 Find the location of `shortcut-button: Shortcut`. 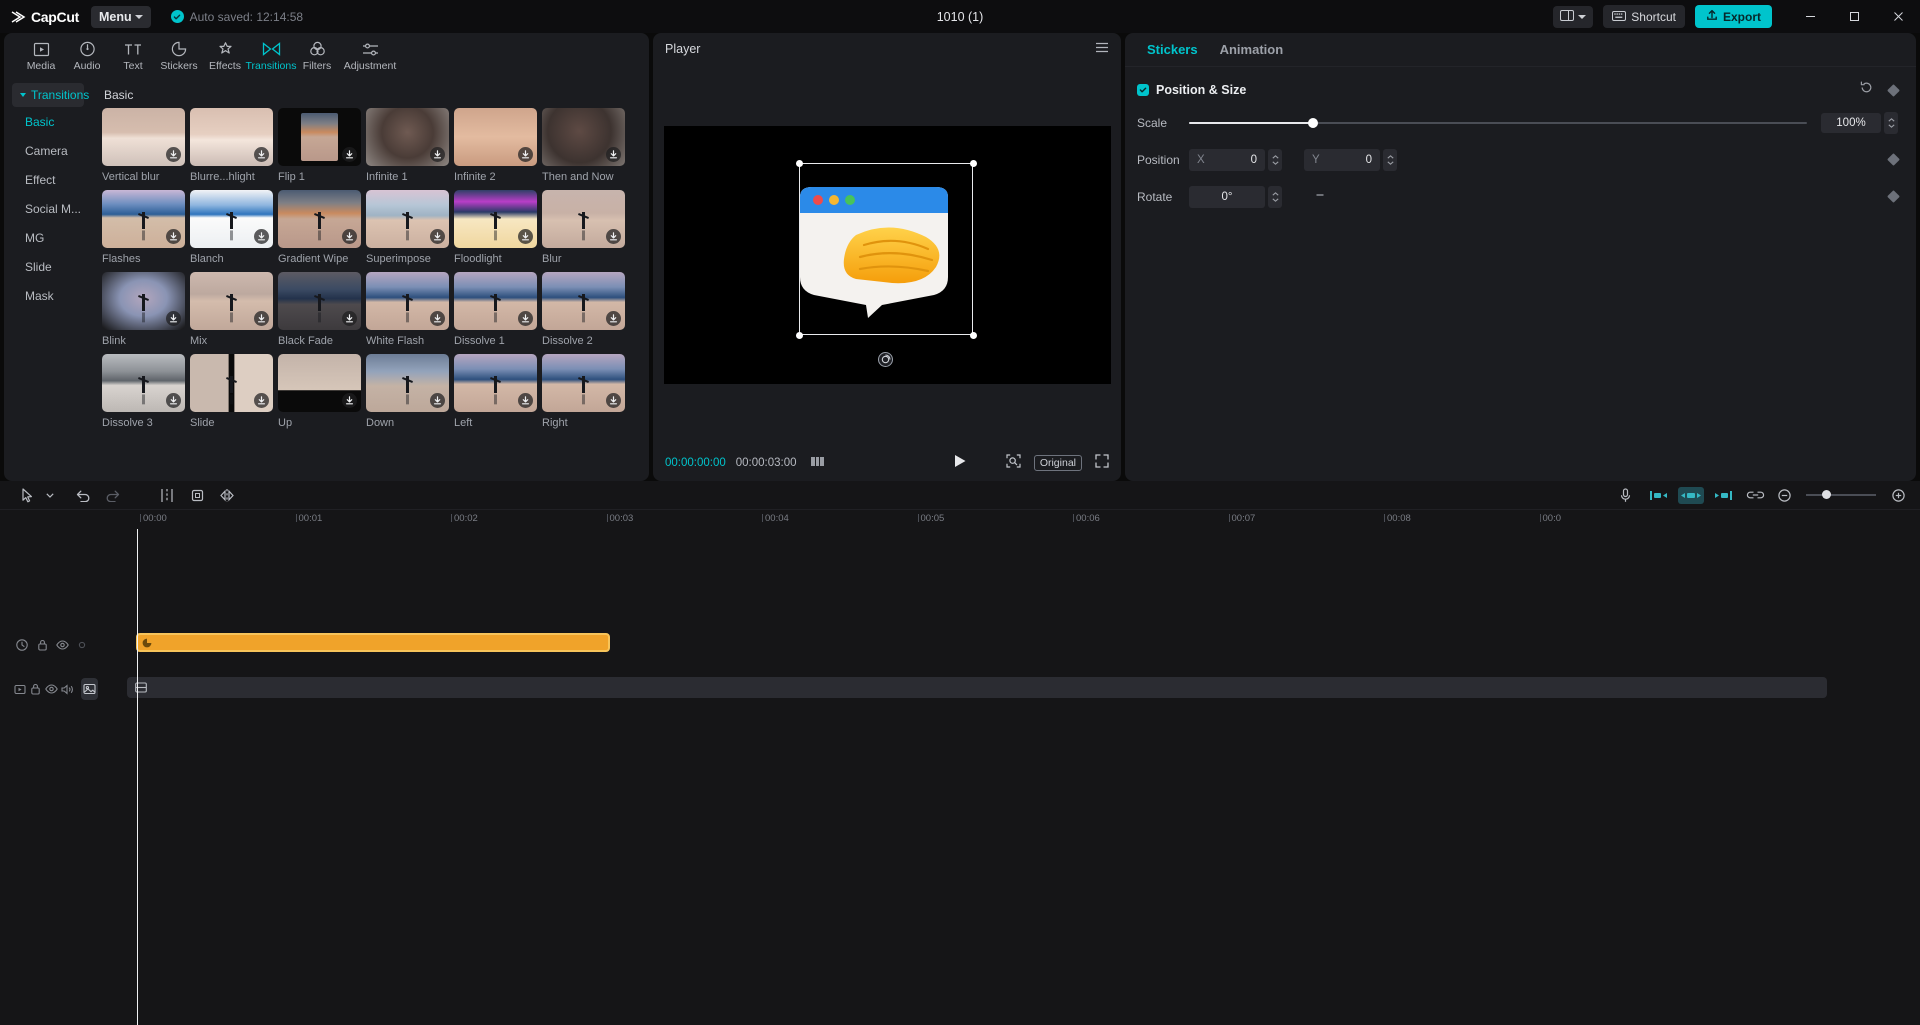

shortcut-button: Shortcut is located at coordinates (1644, 16).